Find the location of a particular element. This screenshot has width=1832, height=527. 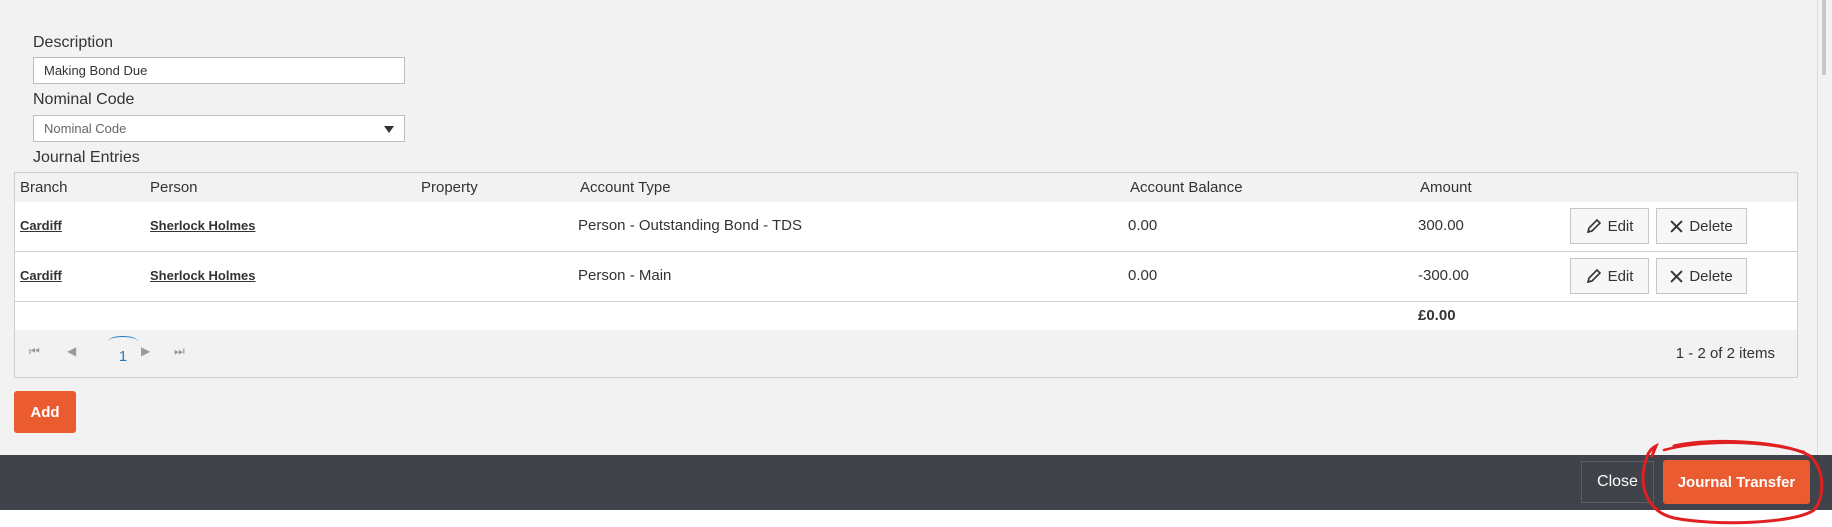

account-type-cell: Person - Main is located at coordinates (625, 275).